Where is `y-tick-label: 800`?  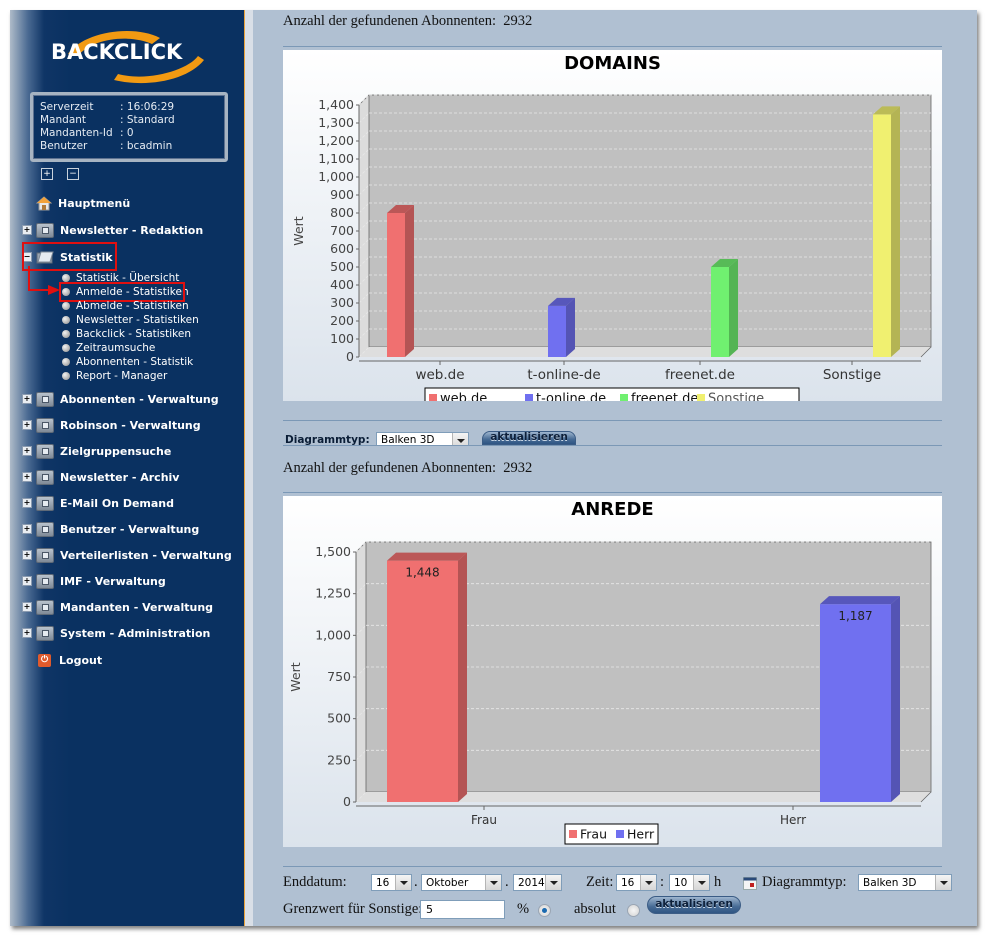
y-tick-label: 800 is located at coordinates (342, 212).